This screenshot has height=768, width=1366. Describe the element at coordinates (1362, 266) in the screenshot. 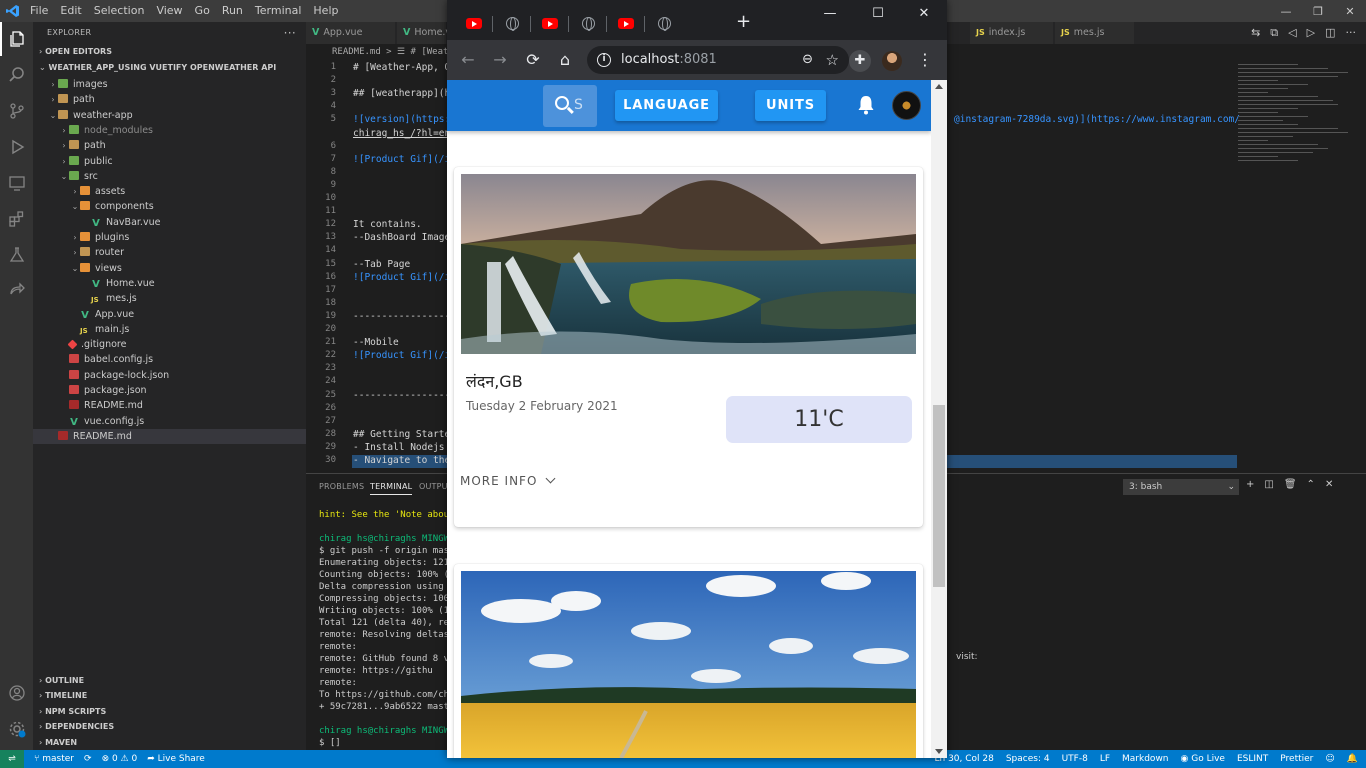

I see `editor-scrollbar` at that location.